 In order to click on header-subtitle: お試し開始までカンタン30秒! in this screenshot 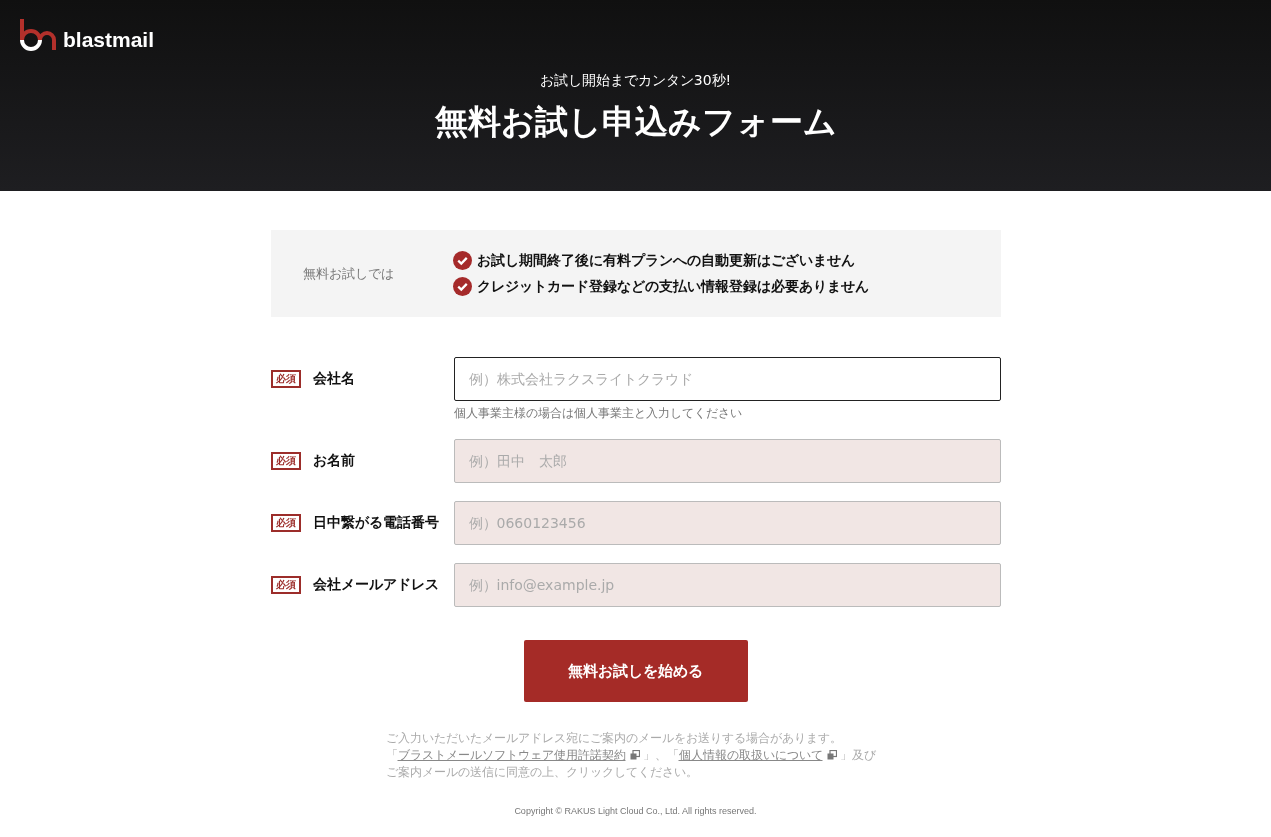, I will do `click(635, 81)`.